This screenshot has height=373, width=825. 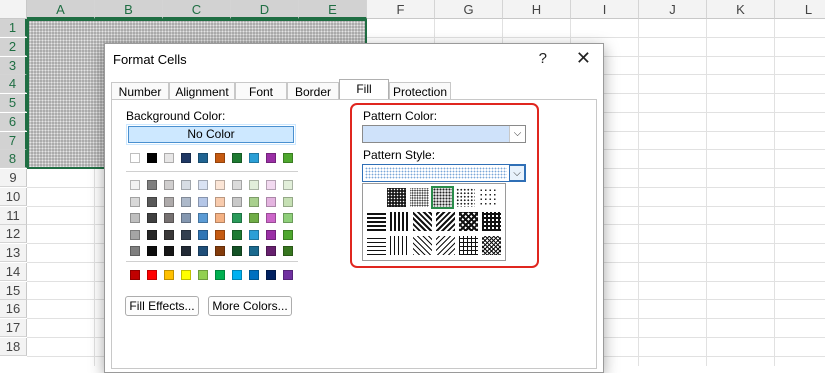 What do you see at coordinates (13, 196) in the screenshot?
I see `row-header-10: 10` at bounding box center [13, 196].